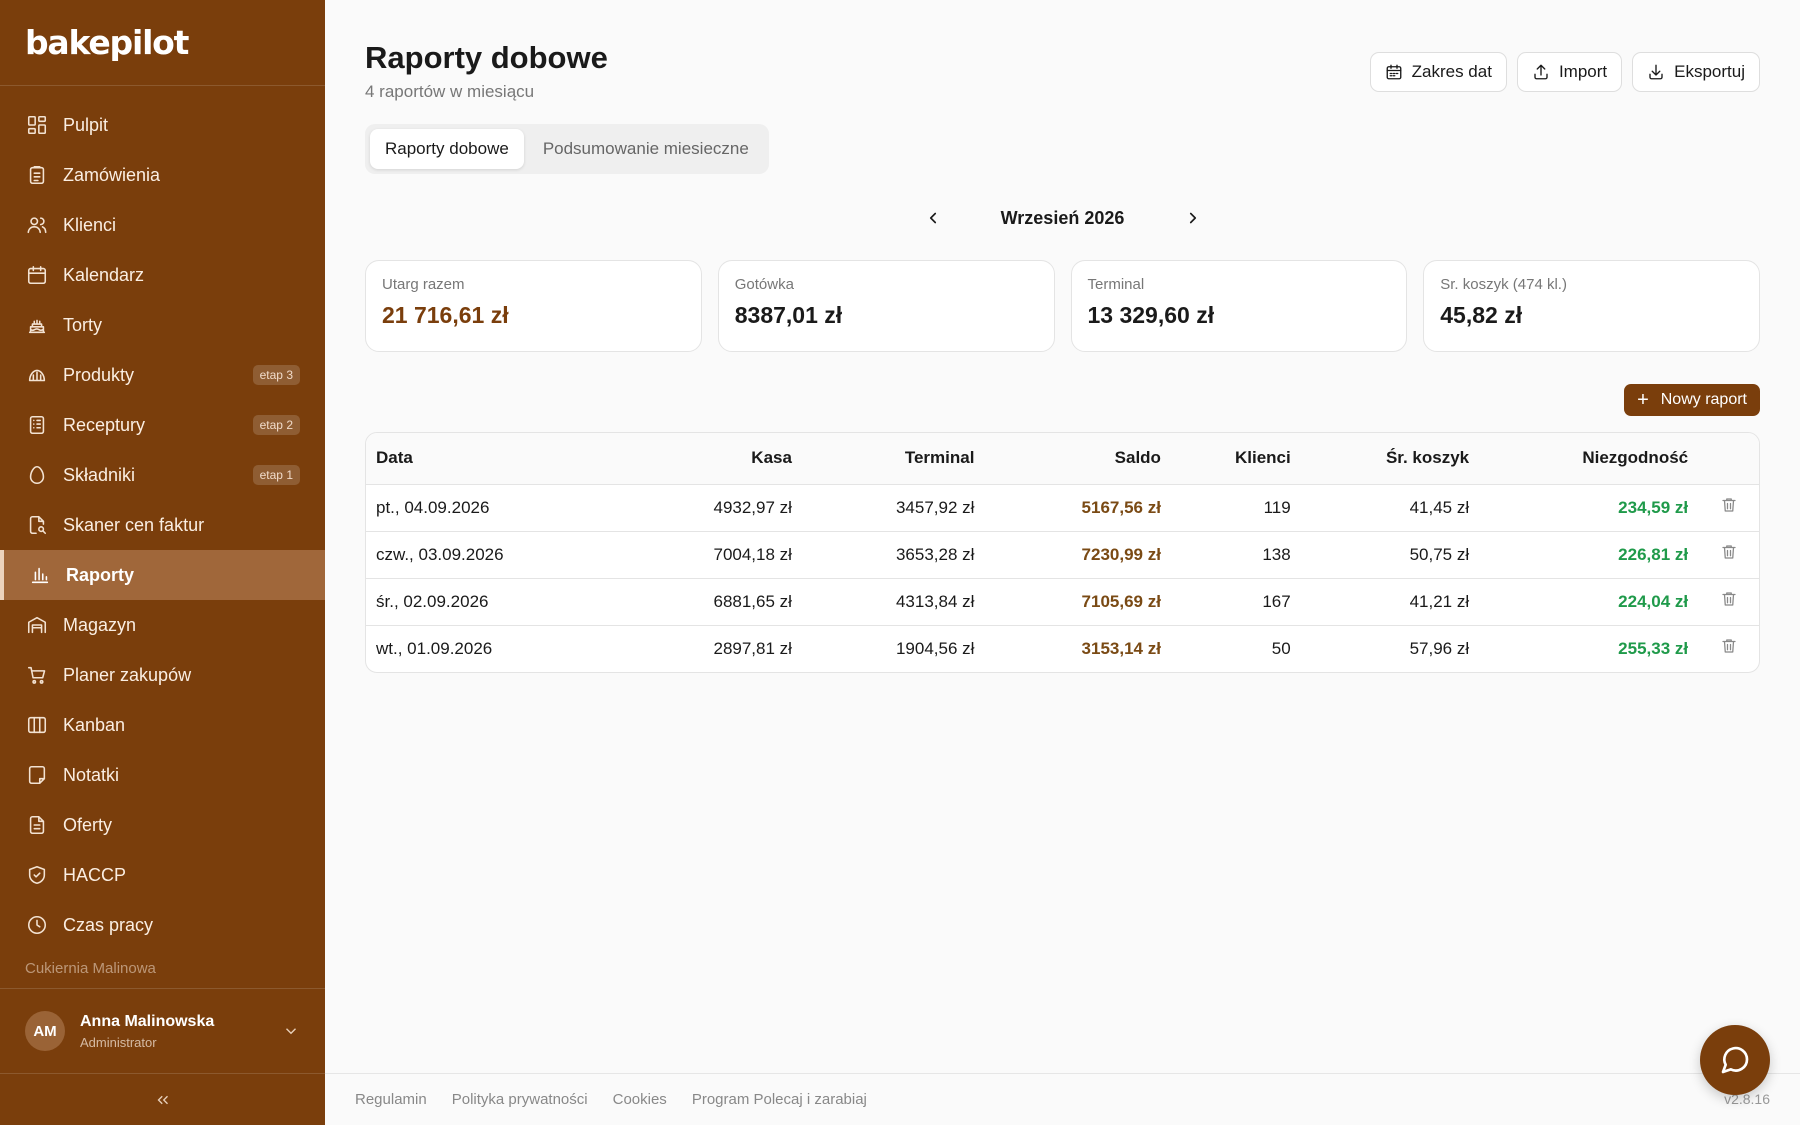  What do you see at coordinates (37, 625) in the screenshot?
I see `warehouse-icon` at bounding box center [37, 625].